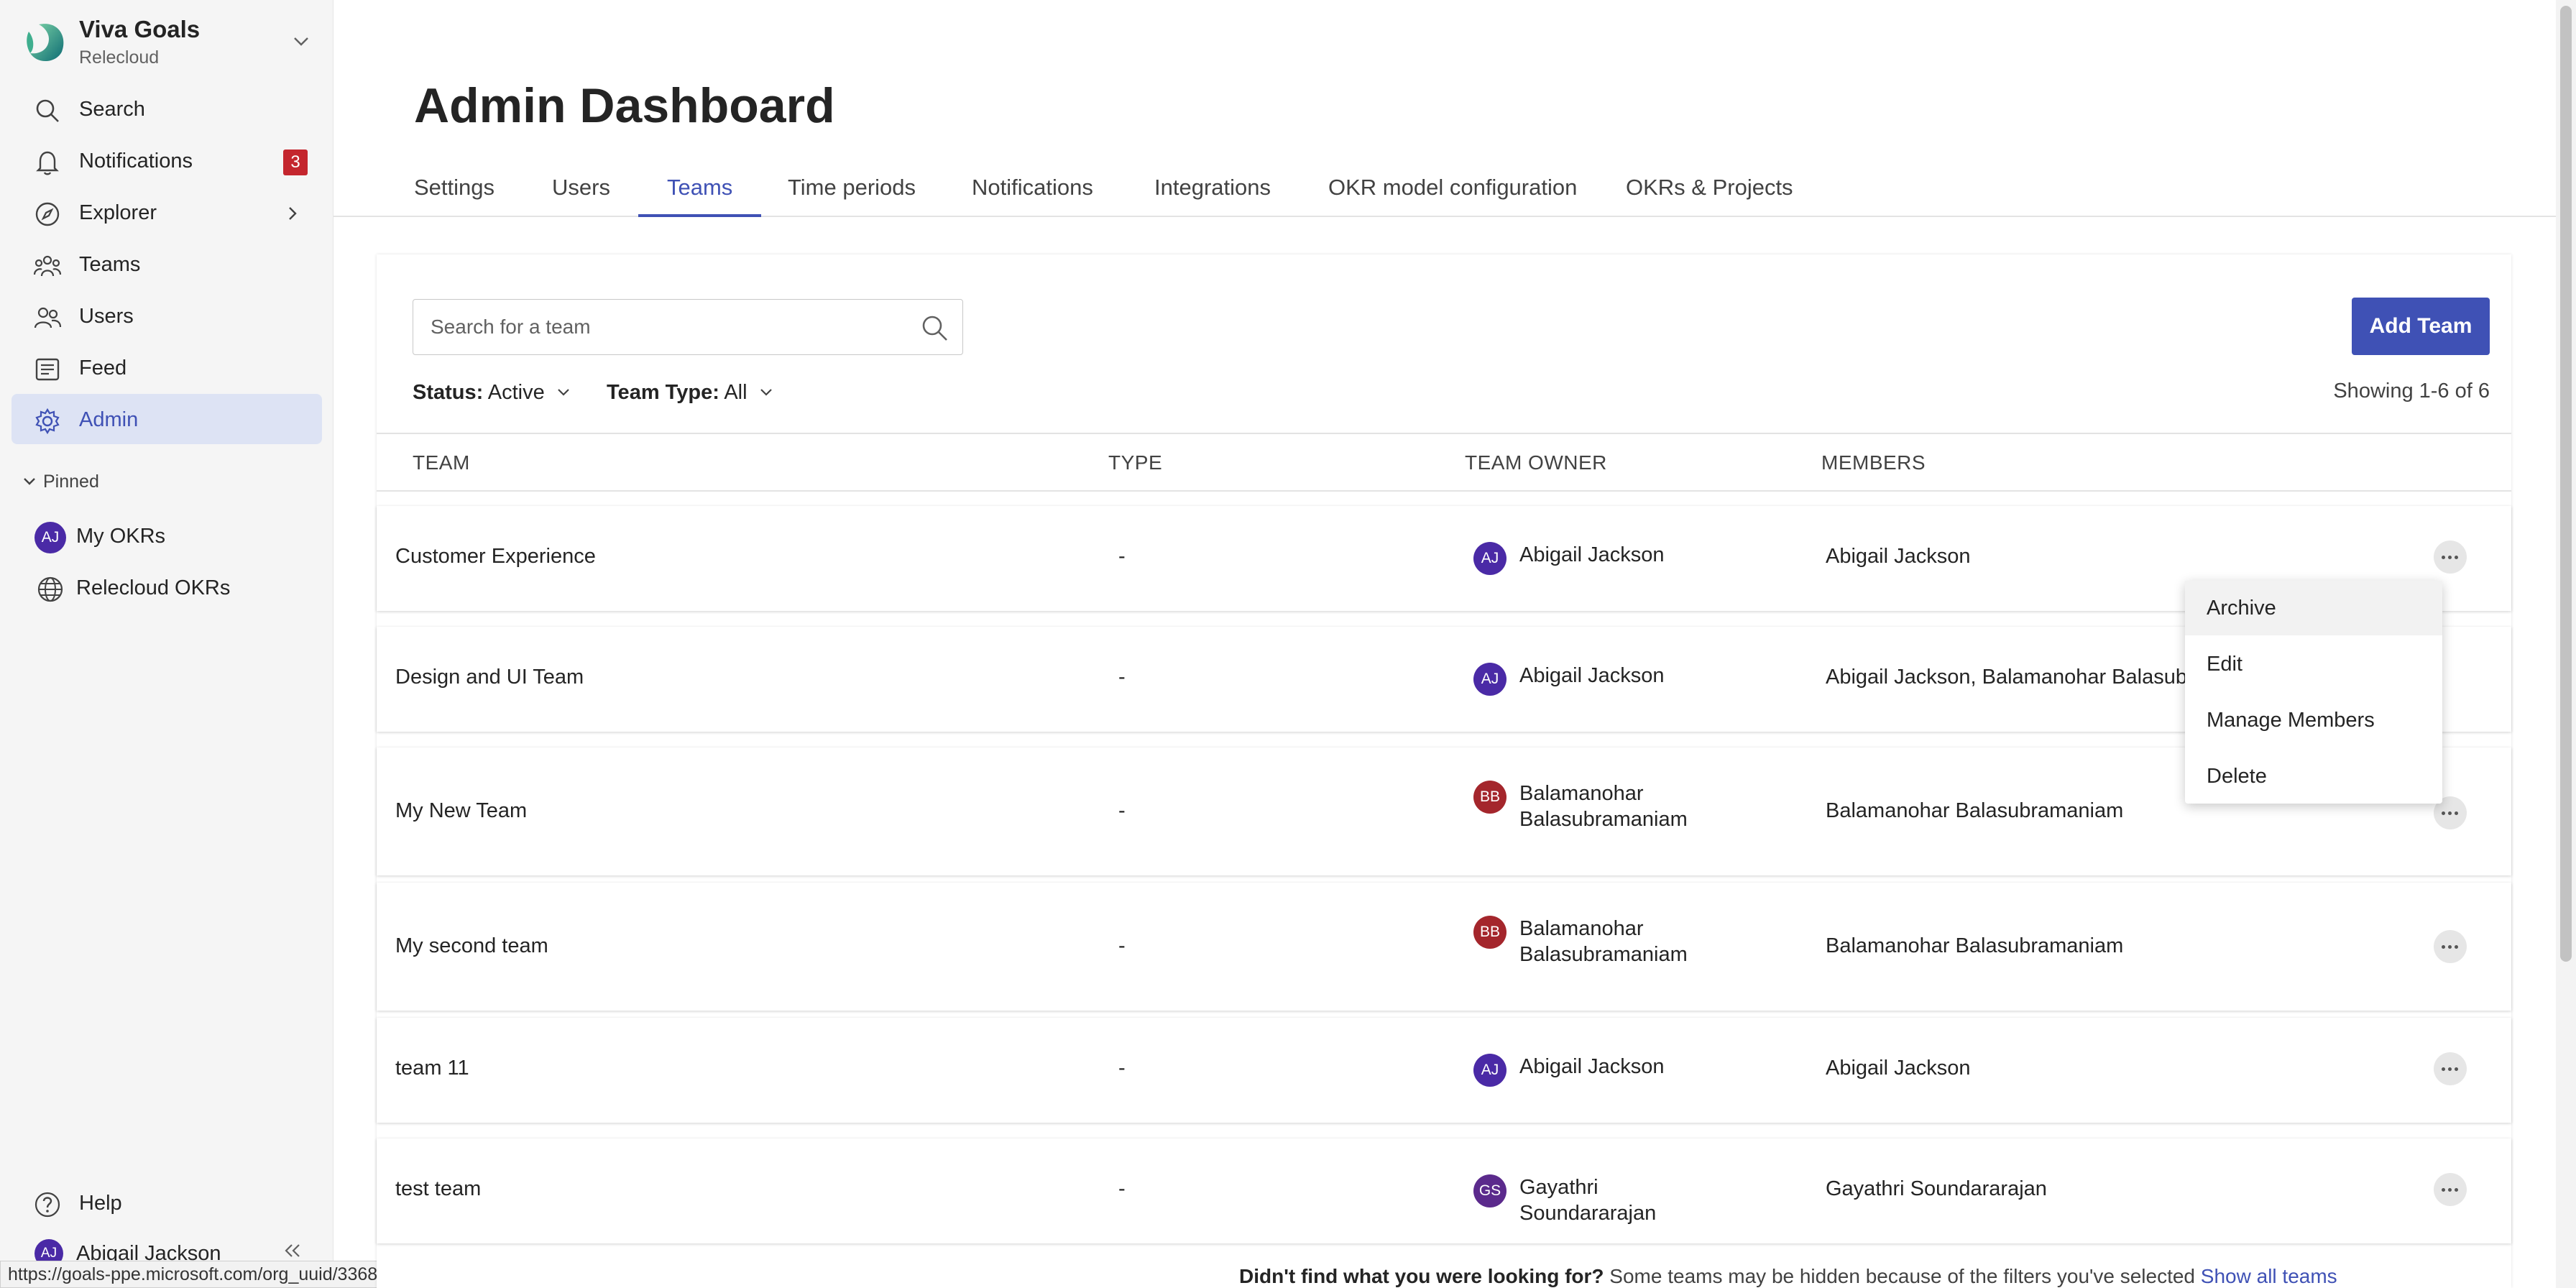 The width and height of the screenshot is (2576, 1288). What do you see at coordinates (1603, 806) in the screenshot?
I see `owner-name: Balamanohar Balasubramaniam` at bounding box center [1603, 806].